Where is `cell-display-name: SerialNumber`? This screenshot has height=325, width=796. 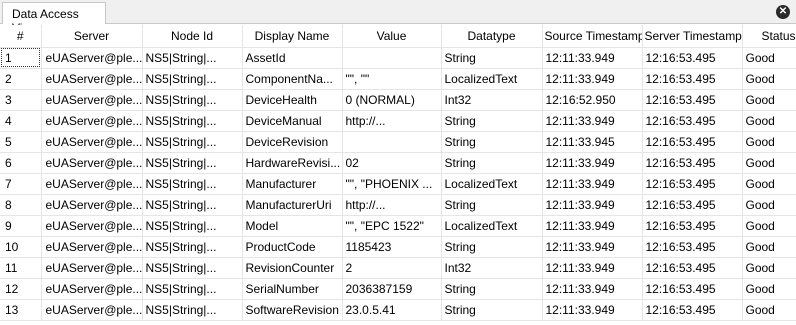
cell-display-name: SerialNumber is located at coordinates (292, 289).